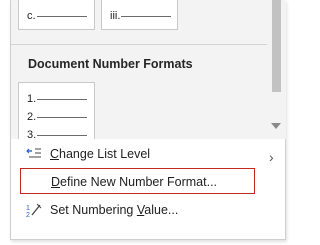 This screenshot has height=245, width=320. Describe the element at coordinates (34, 154) in the screenshot. I see `list-indent-icon` at that location.